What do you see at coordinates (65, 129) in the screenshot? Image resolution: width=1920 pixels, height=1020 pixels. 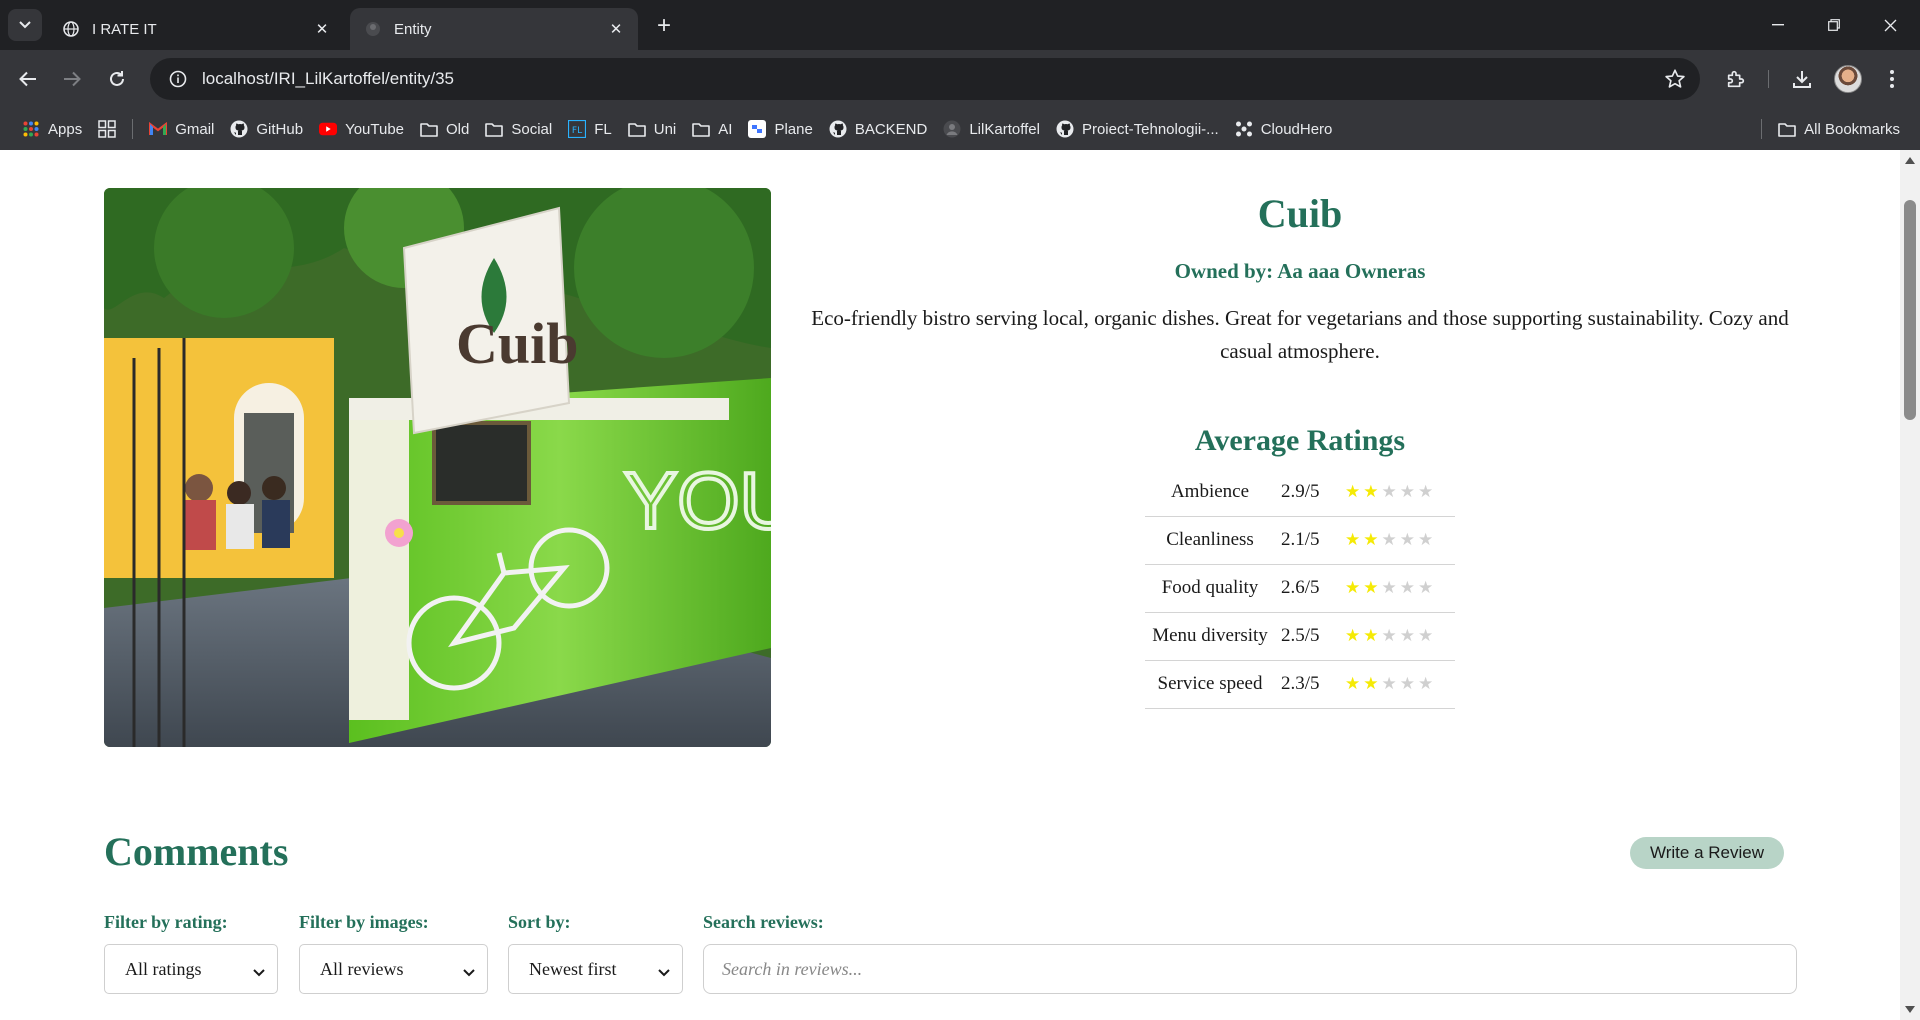 I see `bookmark-label: Apps` at bounding box center [65, 129].